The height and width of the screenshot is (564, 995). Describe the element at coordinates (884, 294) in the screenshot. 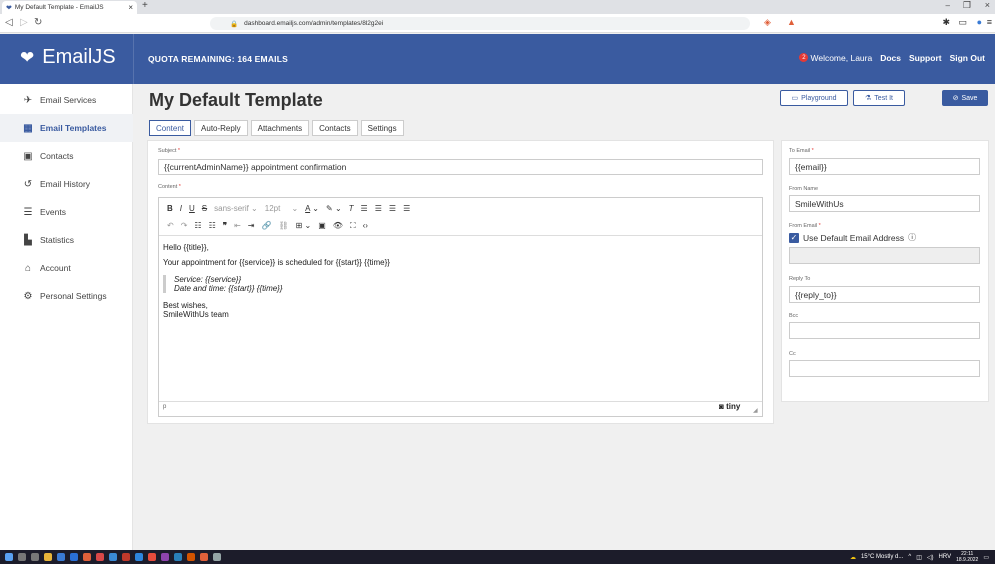

I see `reply-to-input: {{reply_to}}` at that location.